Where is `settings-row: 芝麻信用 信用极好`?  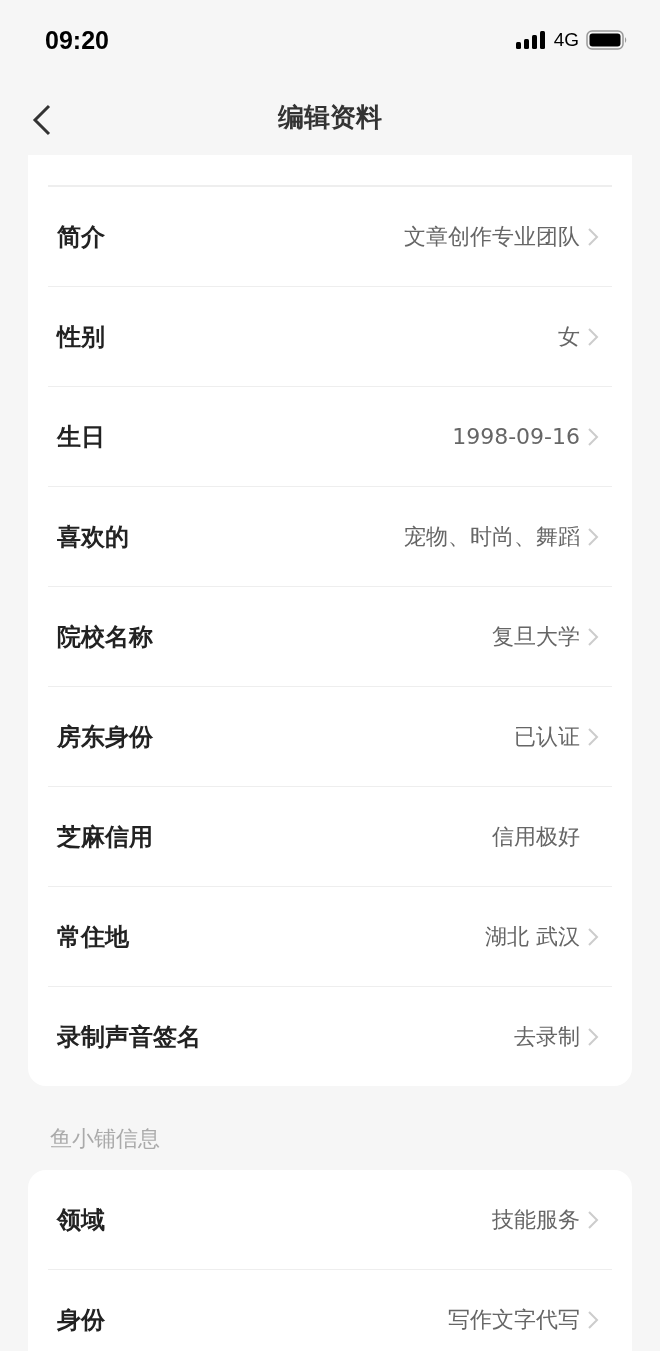 settings-row: 芝麻信用 信用极好 is located at coordinates (330, 836).